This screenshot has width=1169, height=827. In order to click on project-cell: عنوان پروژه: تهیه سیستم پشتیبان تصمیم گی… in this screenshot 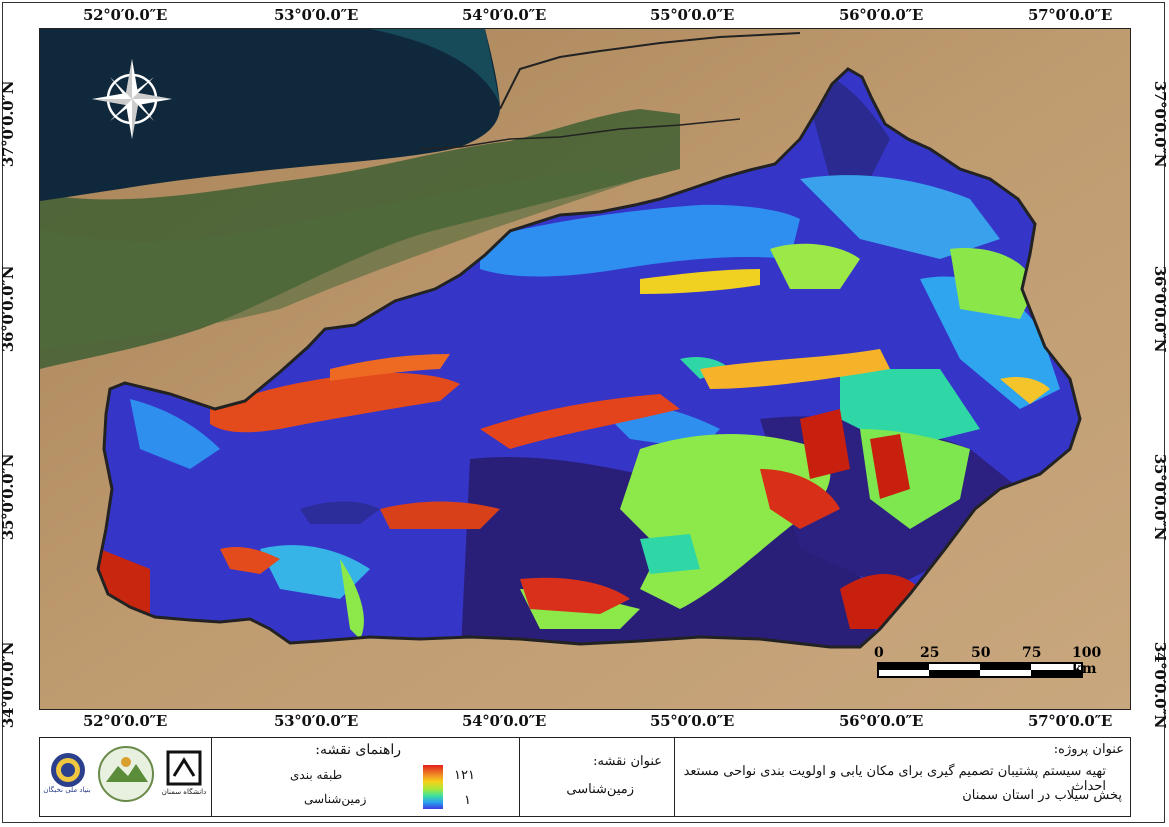, I will do `click(902, 777)`.